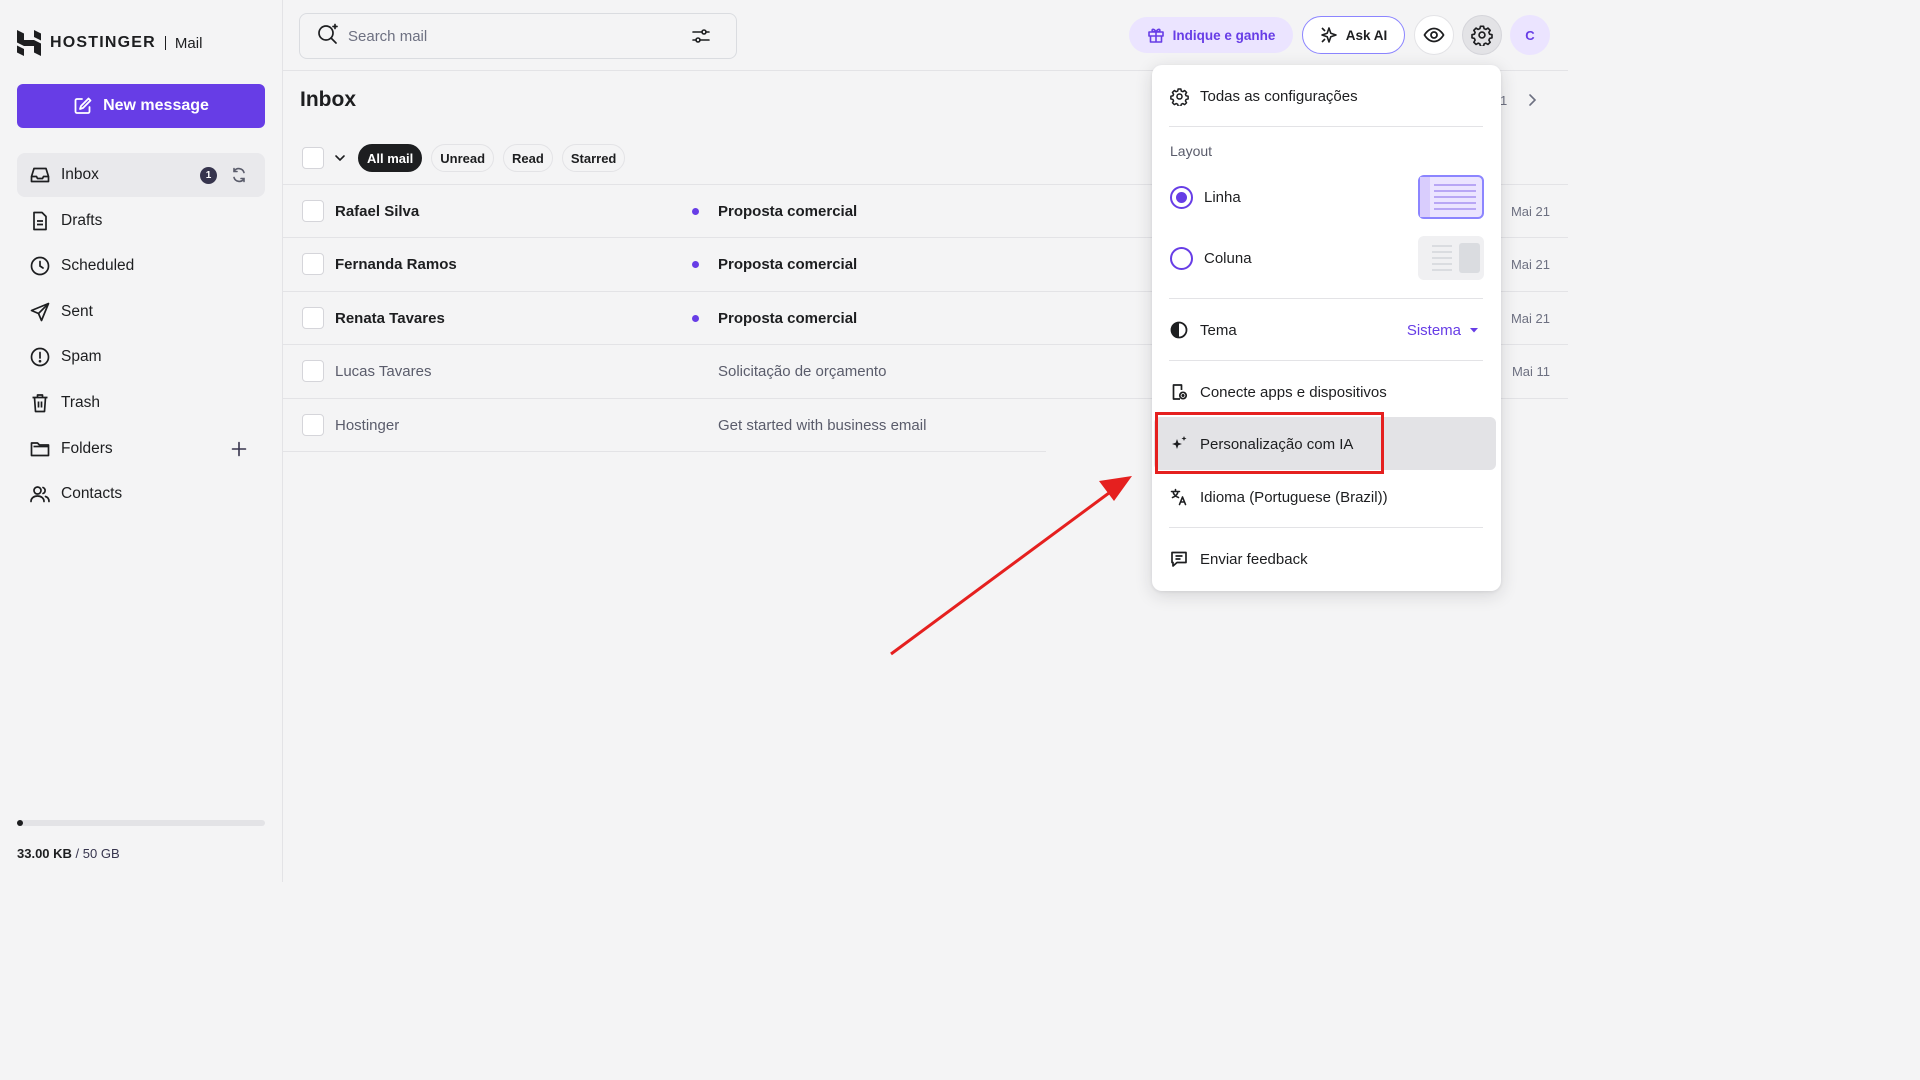 The image size is (1920, 1080). What do you see at coordinates (40, 175) in the screenshot?
I see `inbox-icon` at bounding box center [40, 175].